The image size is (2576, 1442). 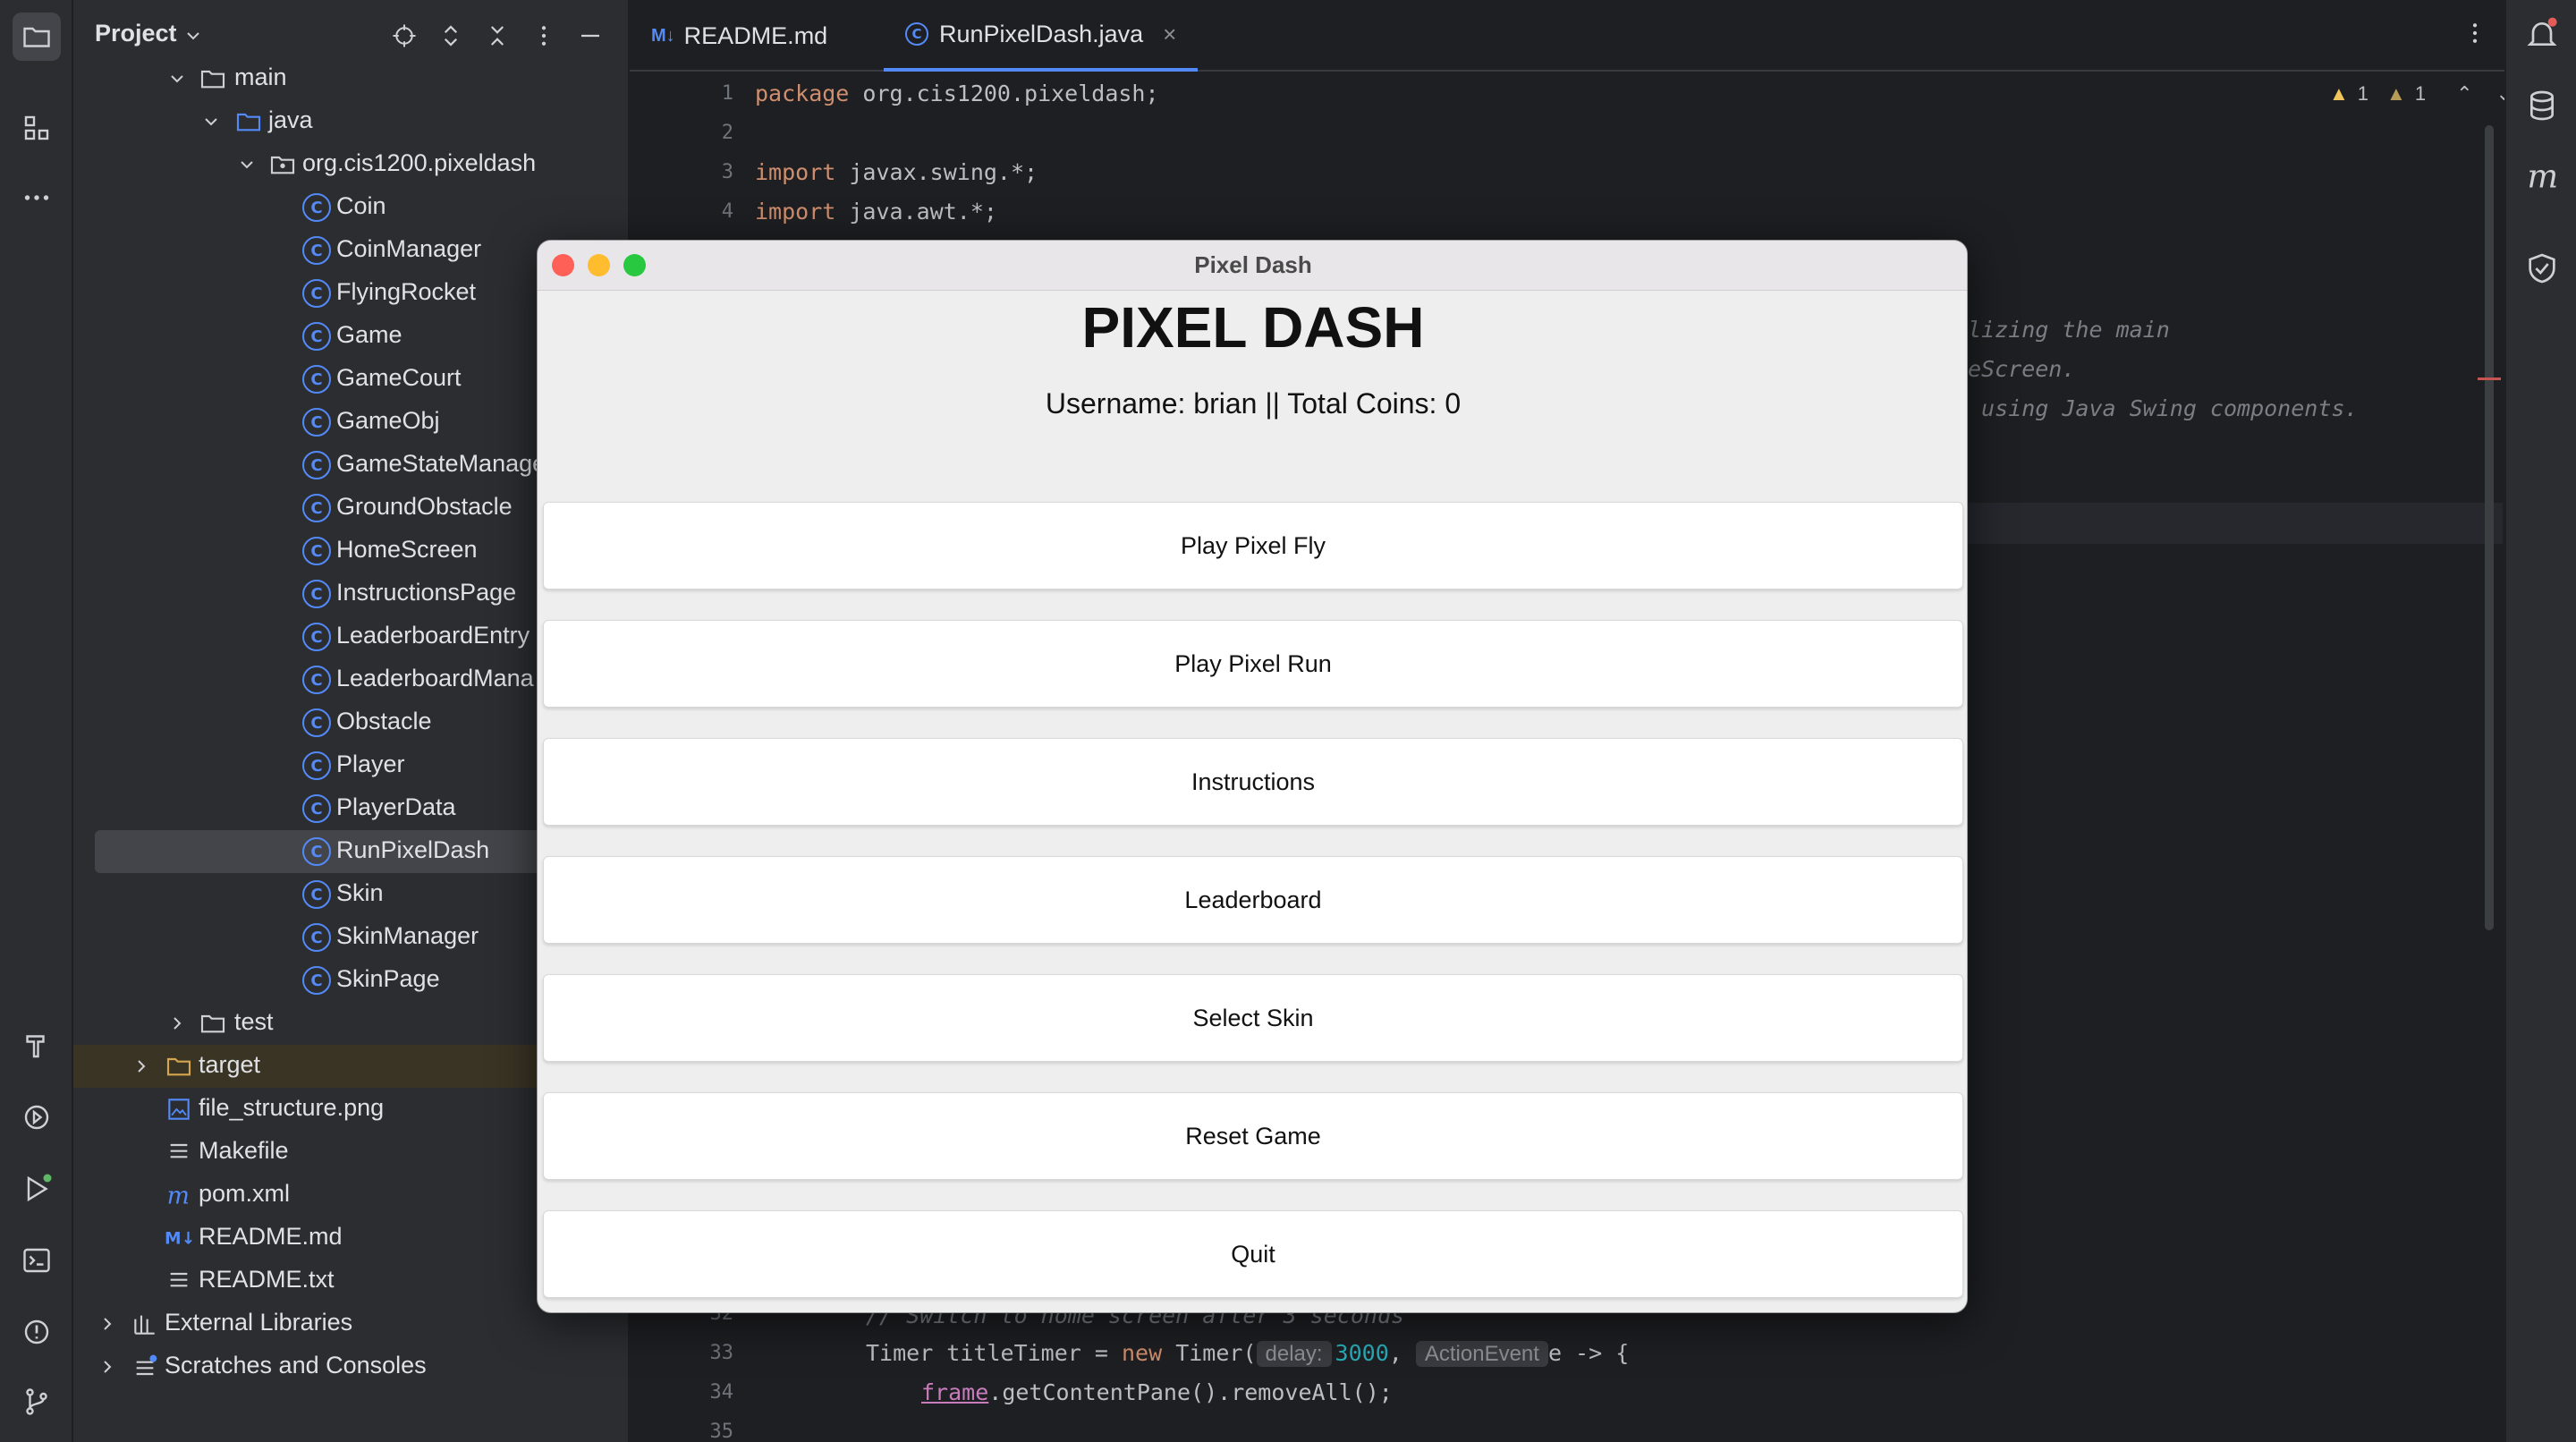 I want to click on tree-label: CoinManager, so click(x=409, y=248).